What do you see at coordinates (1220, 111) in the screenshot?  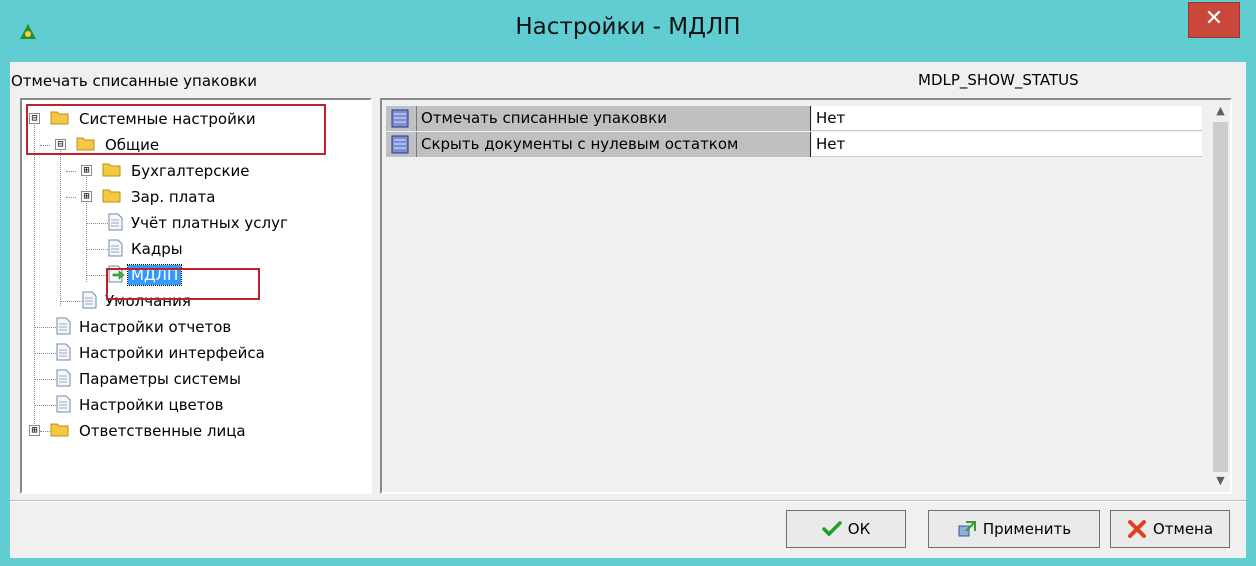 I see `scroll-up-icon: ▲` at bounding box center [1220, 111].